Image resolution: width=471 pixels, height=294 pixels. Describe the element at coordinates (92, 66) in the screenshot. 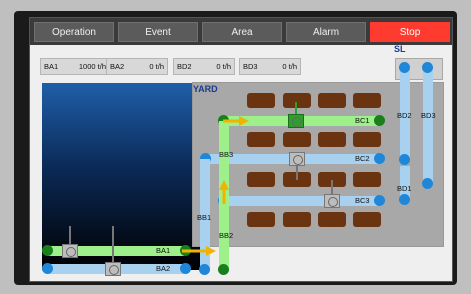

I see `readout-value: 1000 t/h` at that location.